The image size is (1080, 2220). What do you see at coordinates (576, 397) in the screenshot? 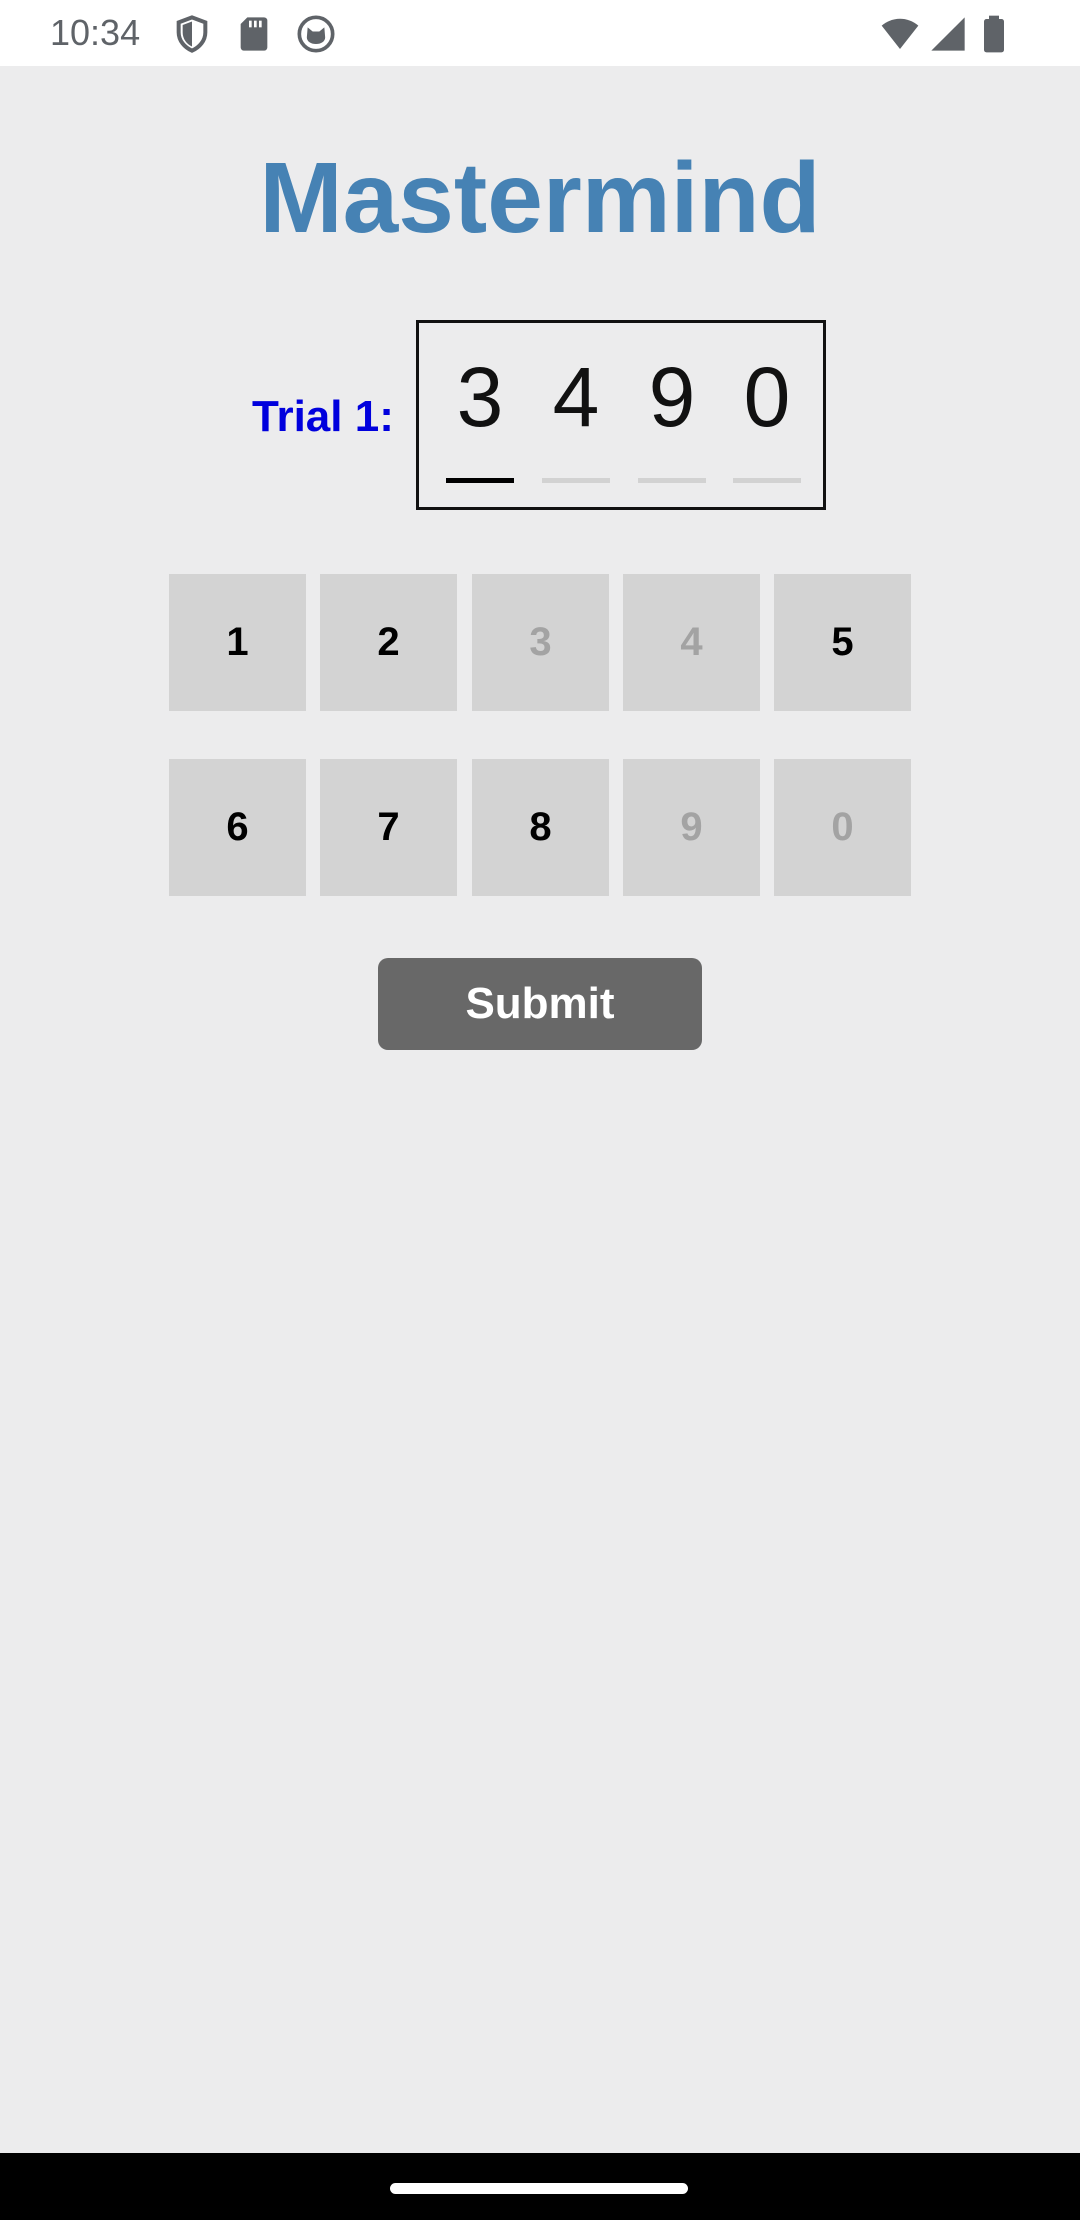
I see `guess-digit-2: 4` at bounding box center [576, 397].